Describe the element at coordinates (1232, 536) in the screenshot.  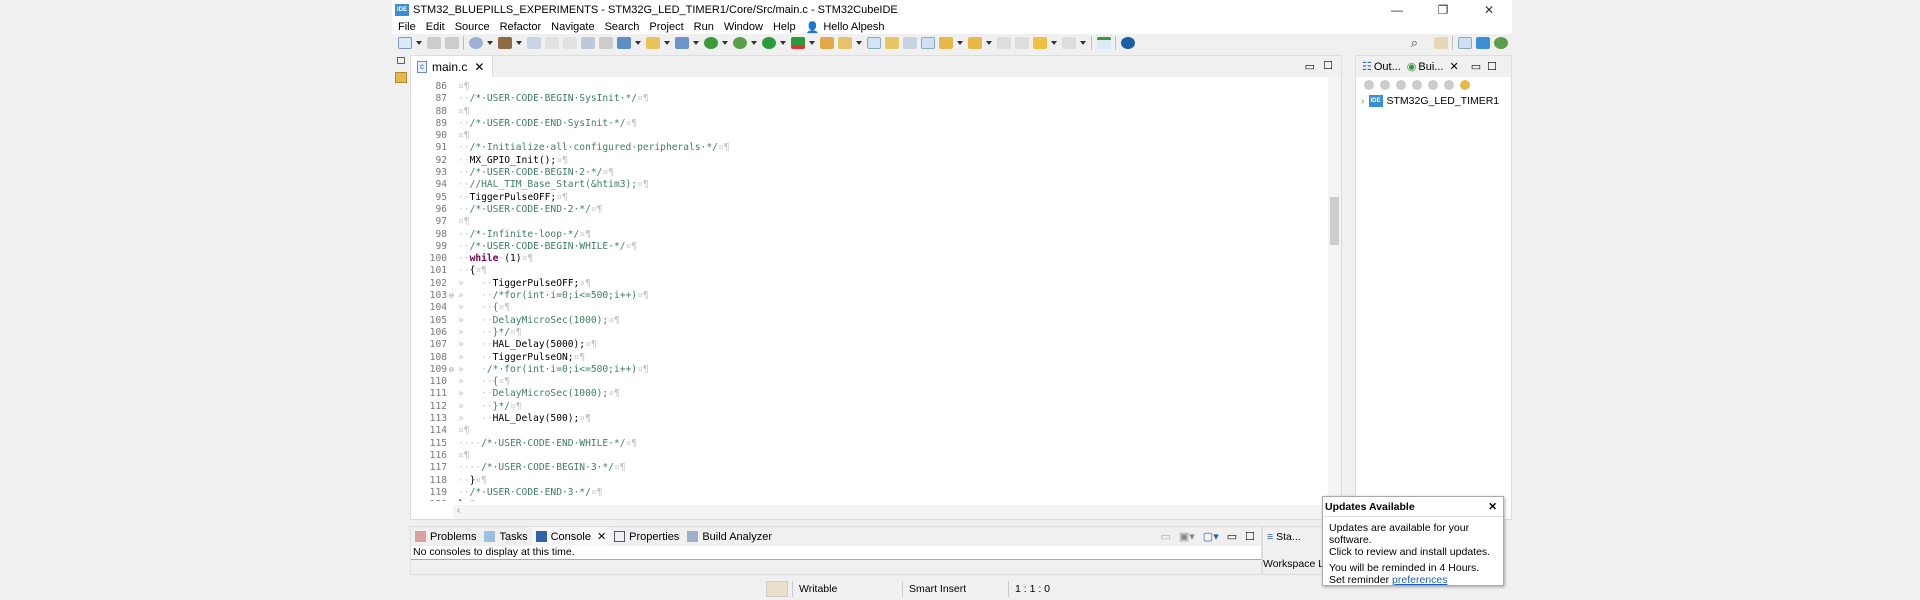
I see `minimize-icon: ▭` at that location.